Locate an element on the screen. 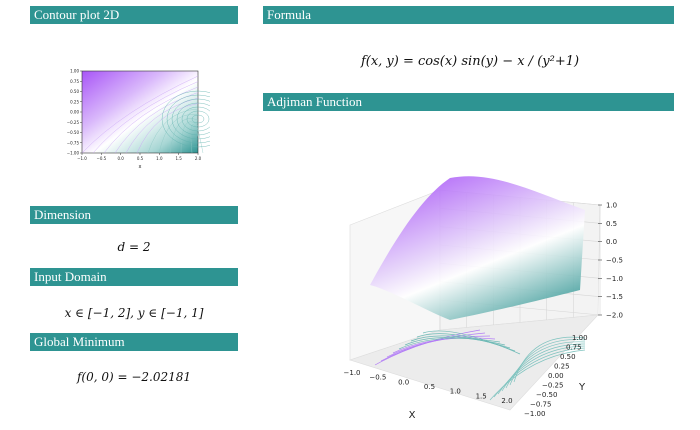  surface-y-tick-label: 0.25 is located at coordinates (562, 367).